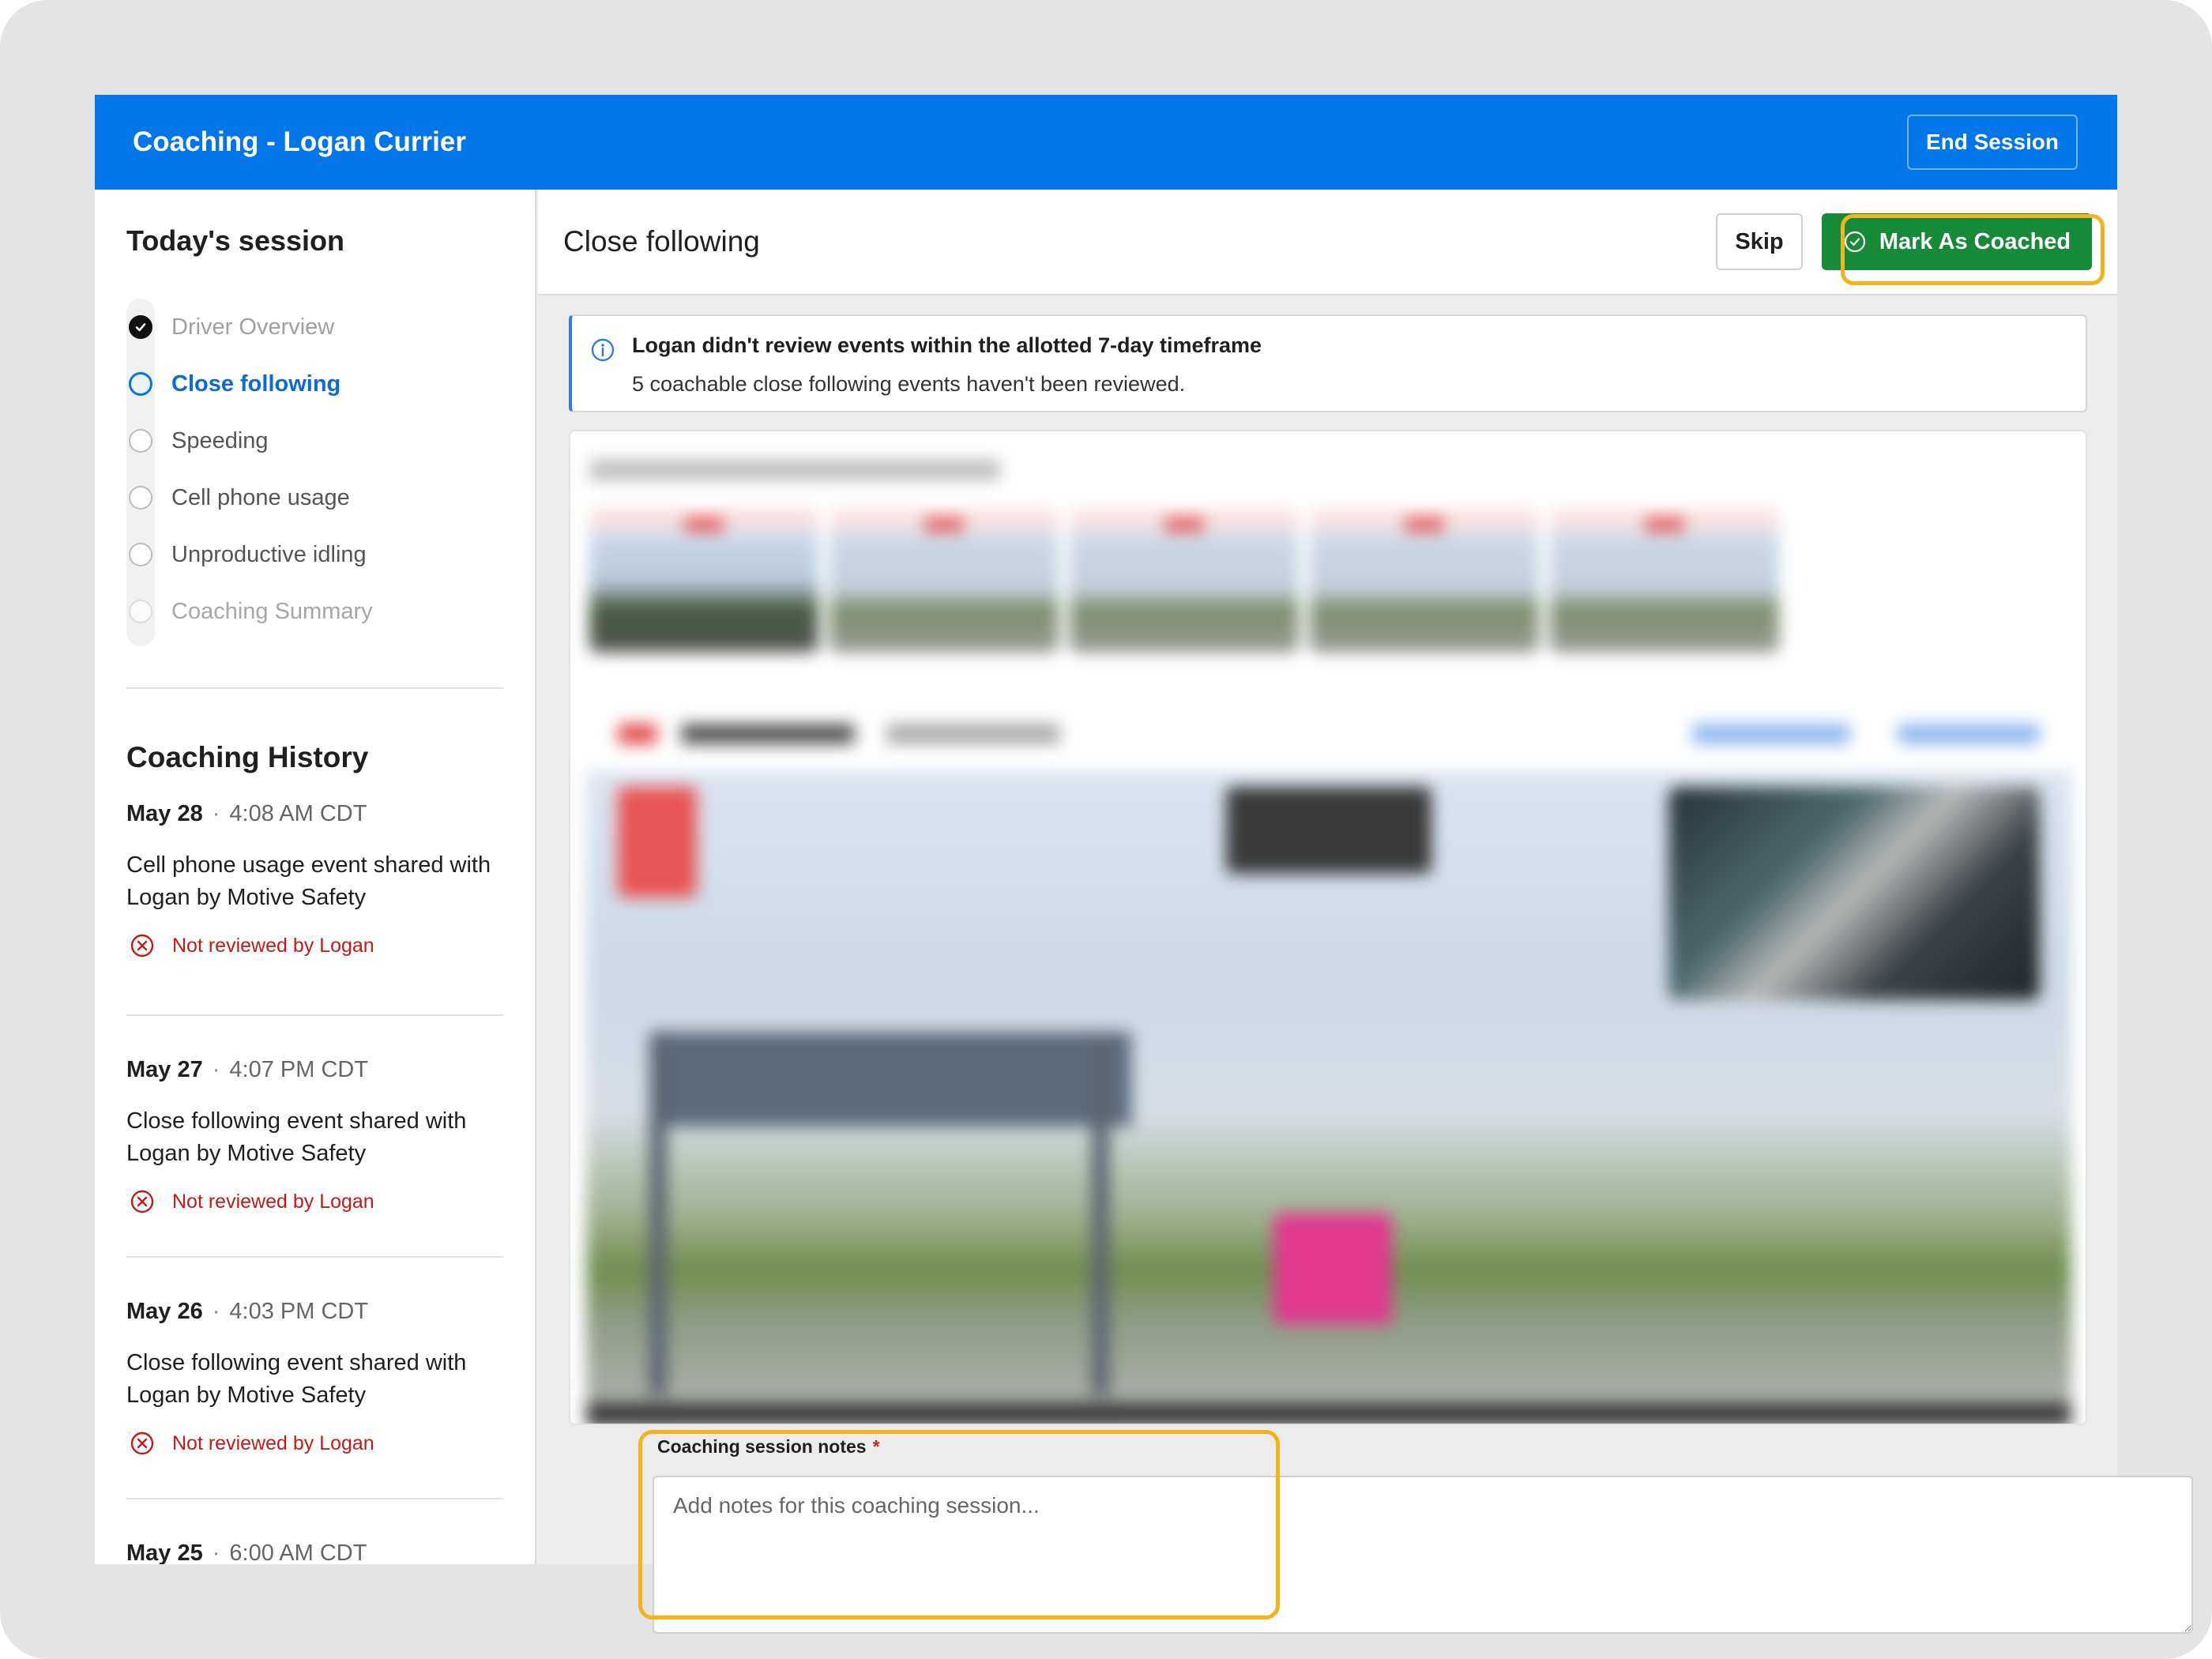  Describe the element at coordinates (269, 554) in the screenshot. I see `step-label: Unproductive idling` at that location.